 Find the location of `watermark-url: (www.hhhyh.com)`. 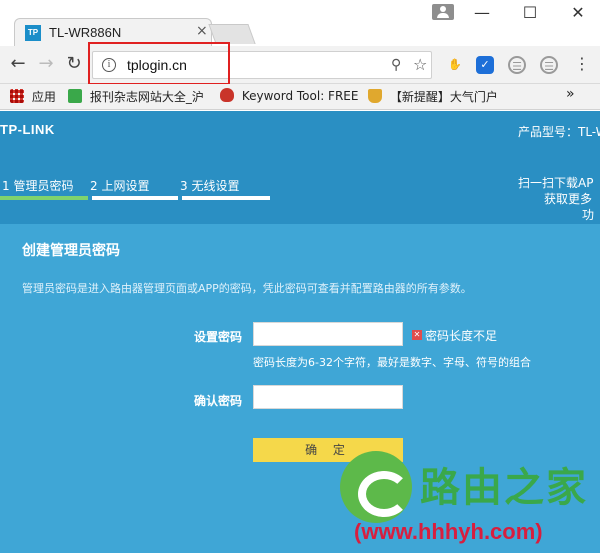

watermark-url: (www.hhhyh.com) is located at coordinates (448, 531).